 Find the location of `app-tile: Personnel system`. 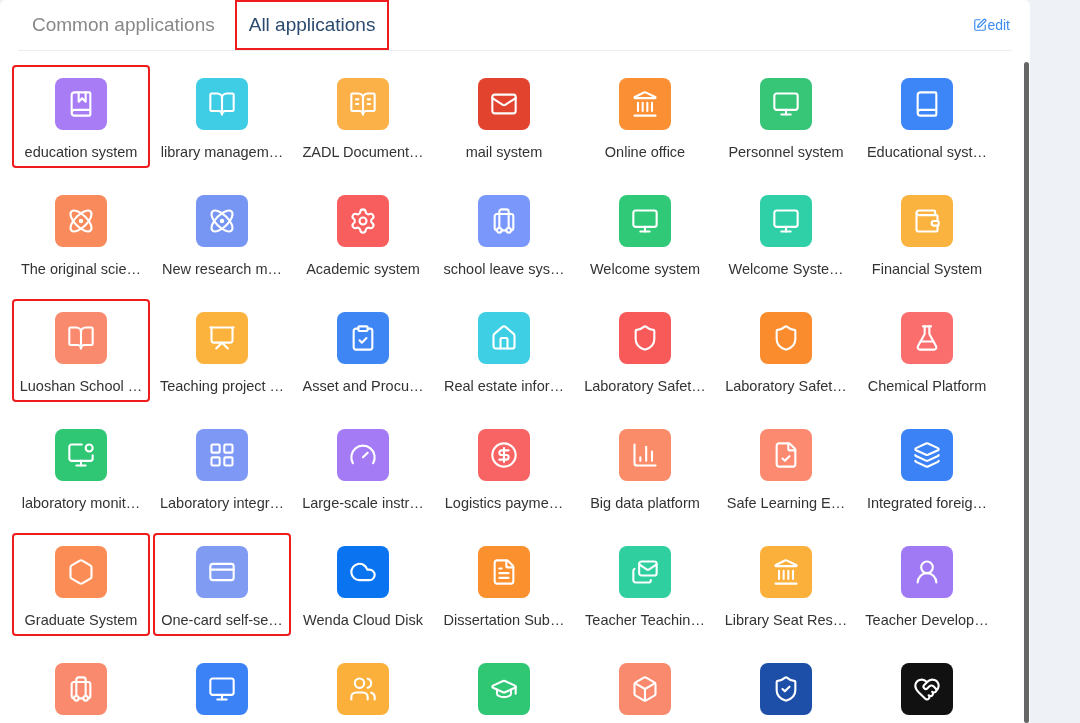

app-tile: Personnel system is located at coordinates (786, 116).